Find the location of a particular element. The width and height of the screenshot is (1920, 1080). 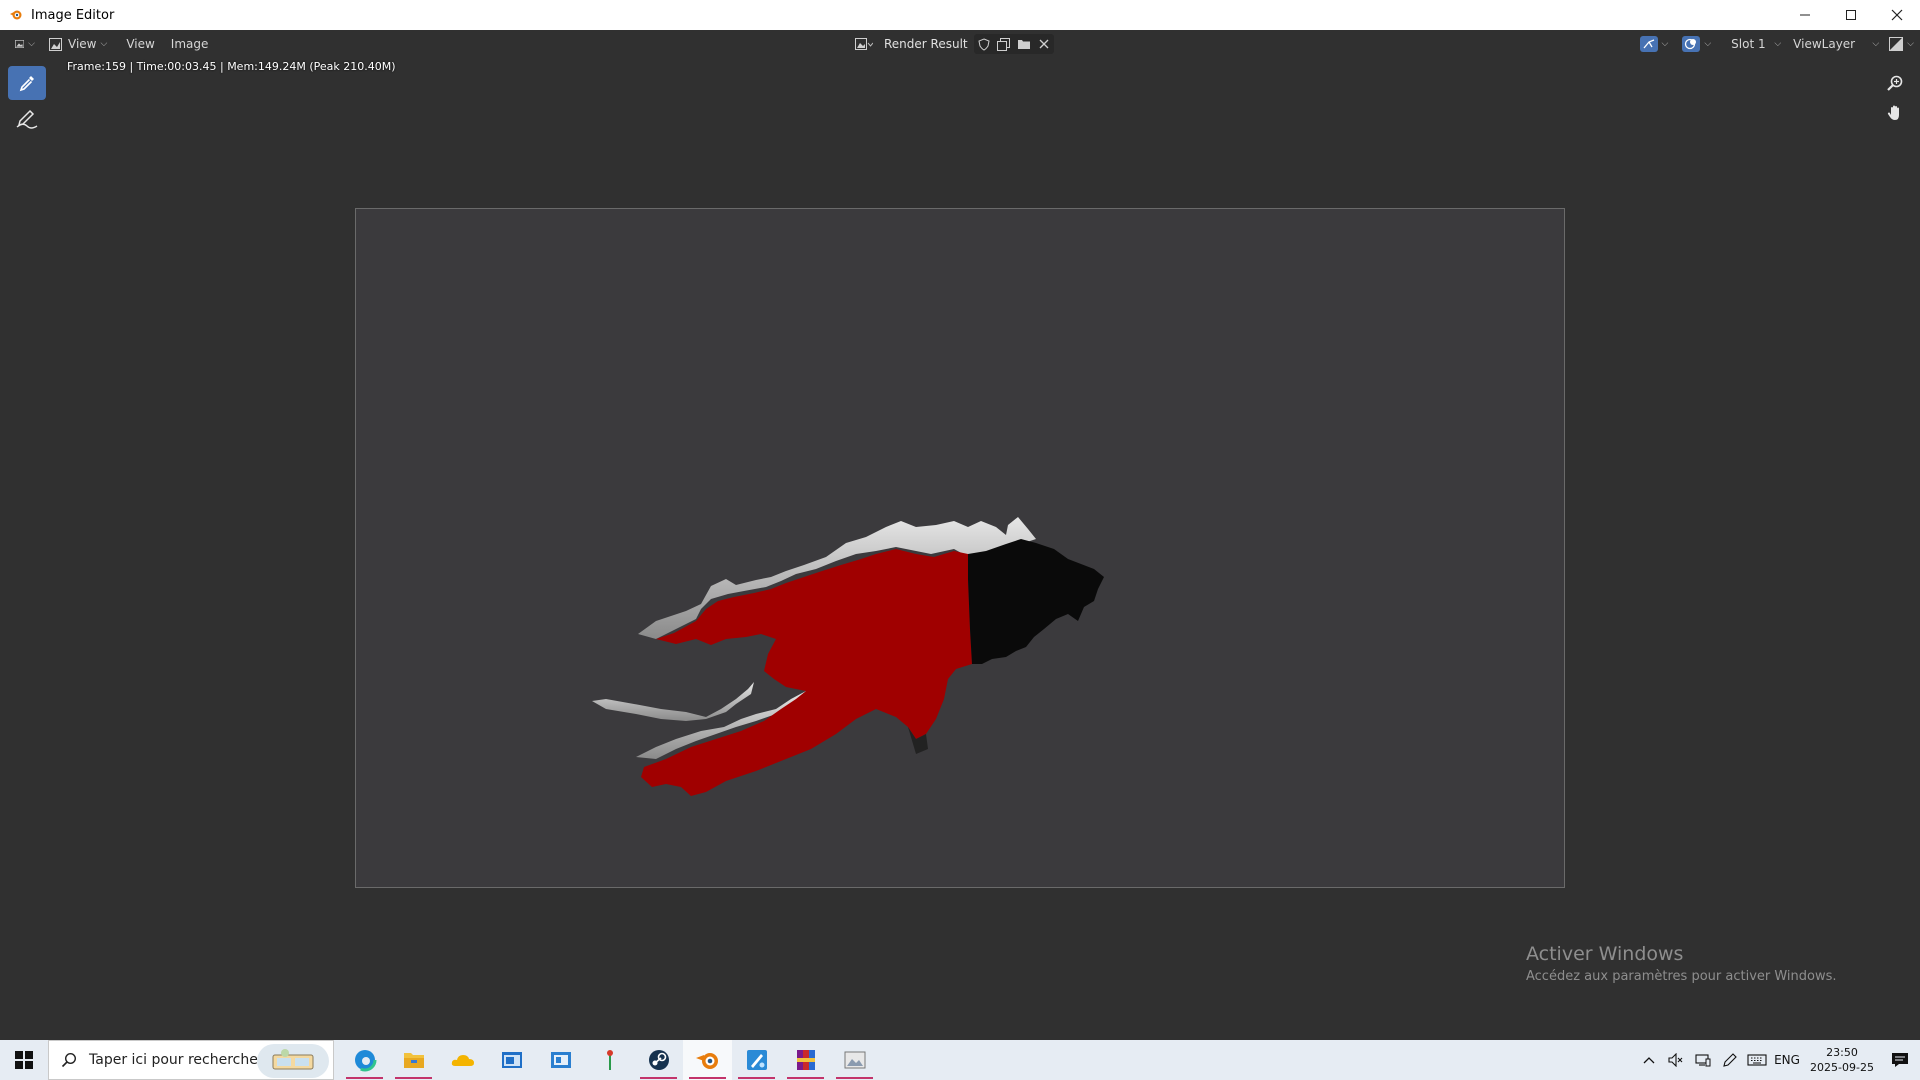

fake-user-shield-icon is located at coordinates (984, 44).